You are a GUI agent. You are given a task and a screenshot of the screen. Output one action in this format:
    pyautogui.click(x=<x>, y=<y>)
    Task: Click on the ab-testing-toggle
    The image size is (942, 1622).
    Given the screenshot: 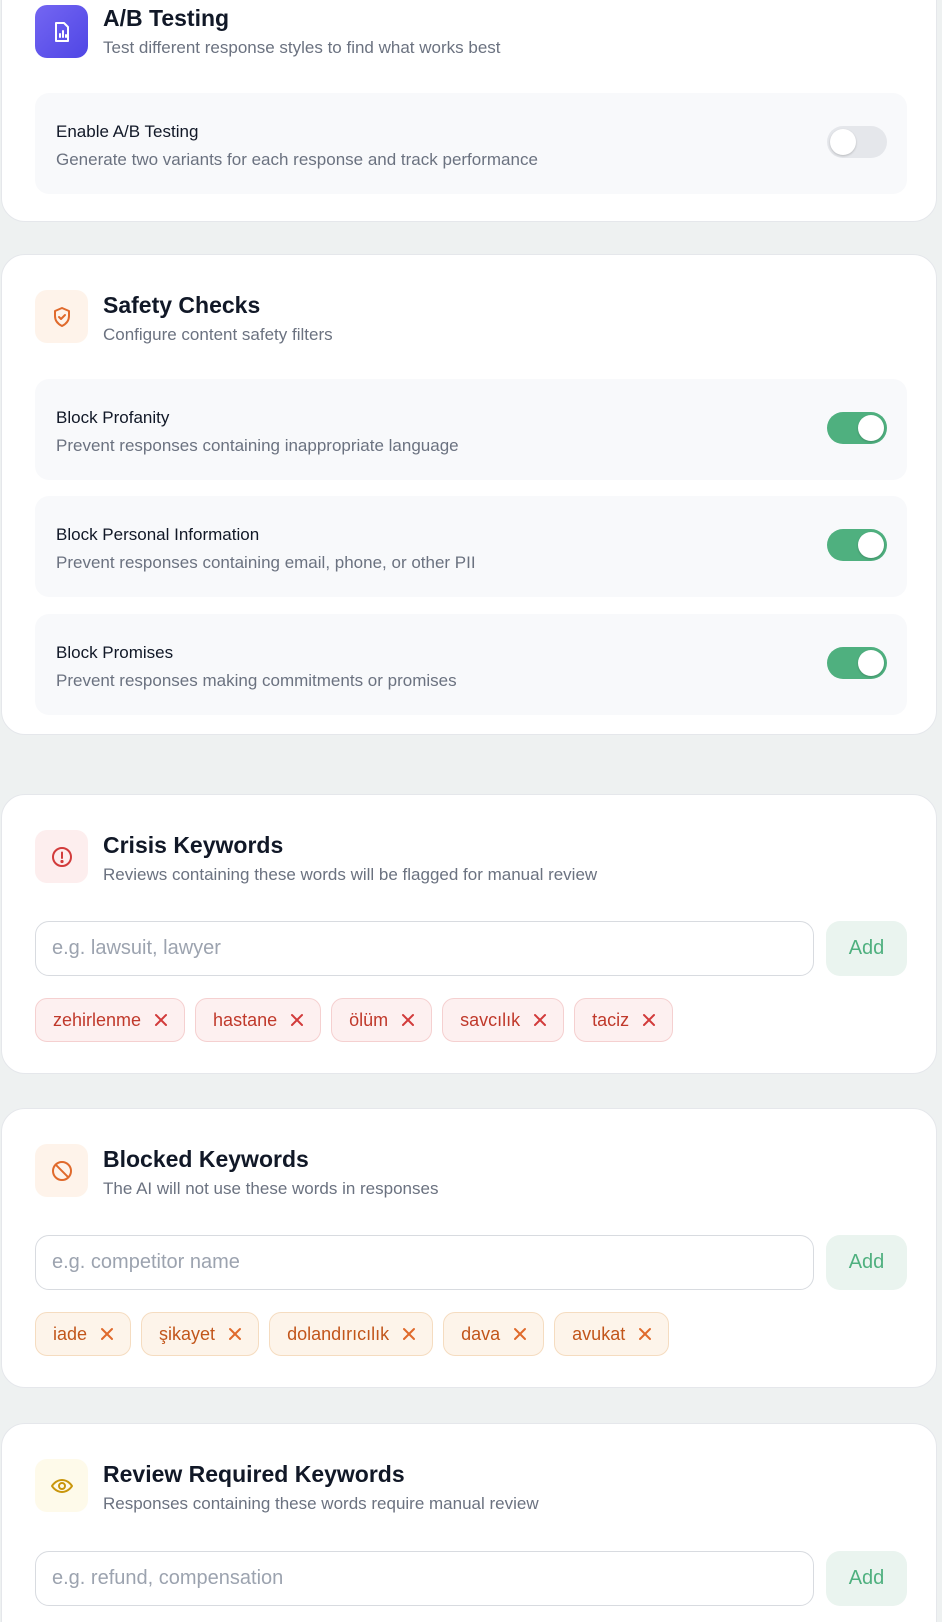 What is the action you would take?
    pyautogui.click(x=857, y=142)
    